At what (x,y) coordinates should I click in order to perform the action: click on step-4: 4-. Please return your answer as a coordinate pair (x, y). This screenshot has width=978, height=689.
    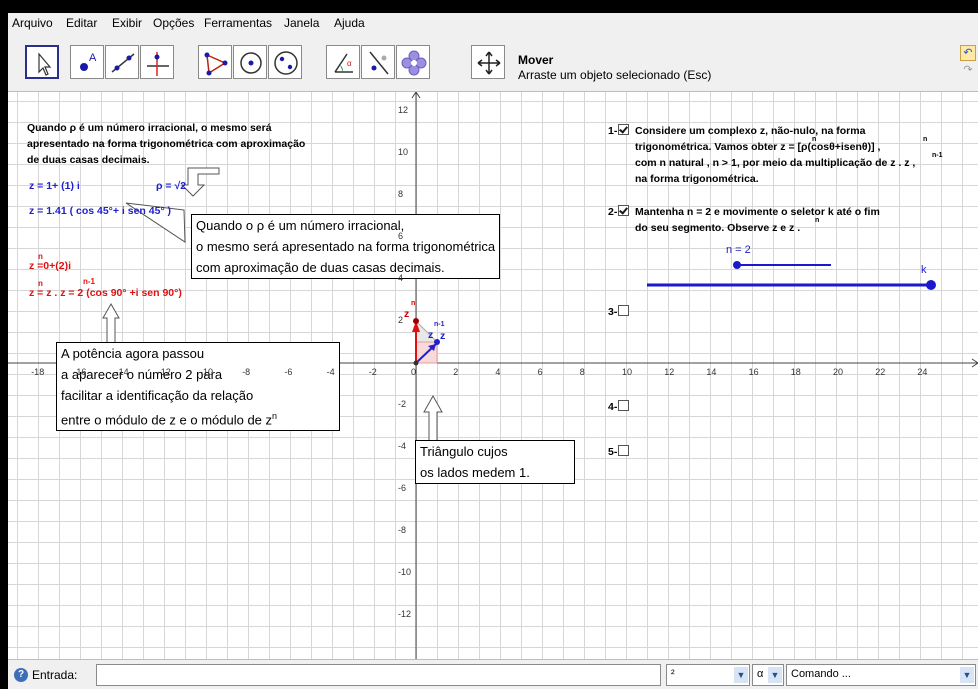
    Looking at the image, I should click on (620, 406).